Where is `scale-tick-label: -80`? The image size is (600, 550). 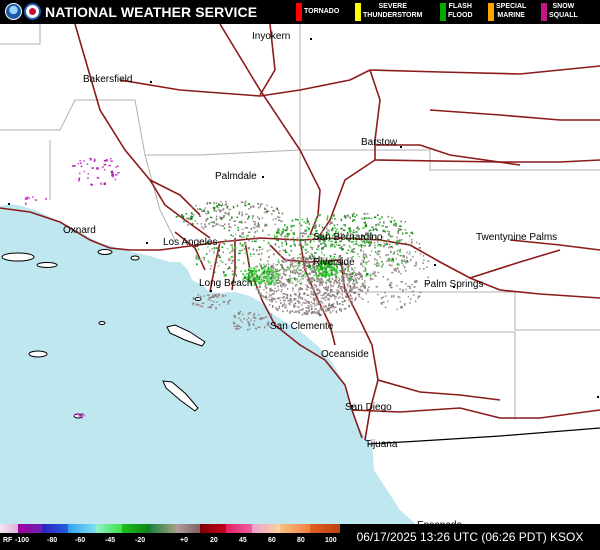 scale-tick-label: -80 is located at coordinates (52, 540).